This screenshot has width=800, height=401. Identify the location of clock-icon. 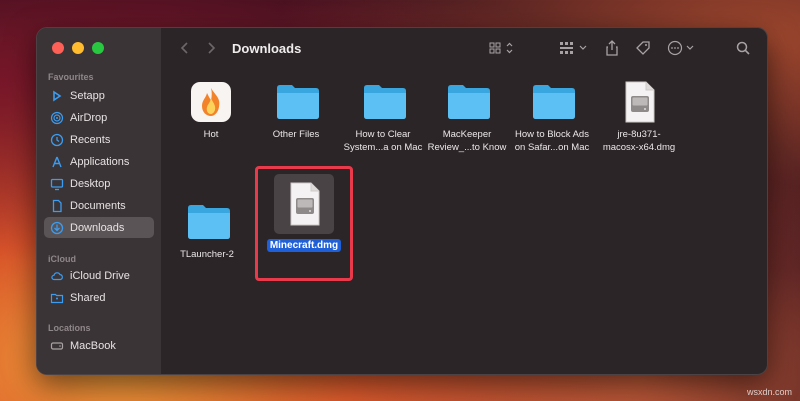
(57, 140).